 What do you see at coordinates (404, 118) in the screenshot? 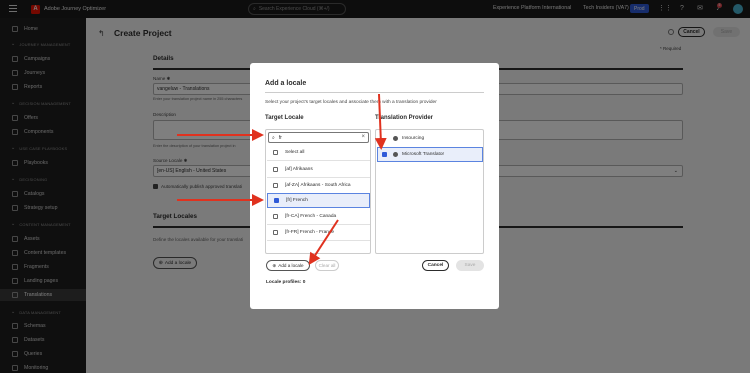
I see `translation-provider-heading: Translation Provider` at bounding box center [404, 118].